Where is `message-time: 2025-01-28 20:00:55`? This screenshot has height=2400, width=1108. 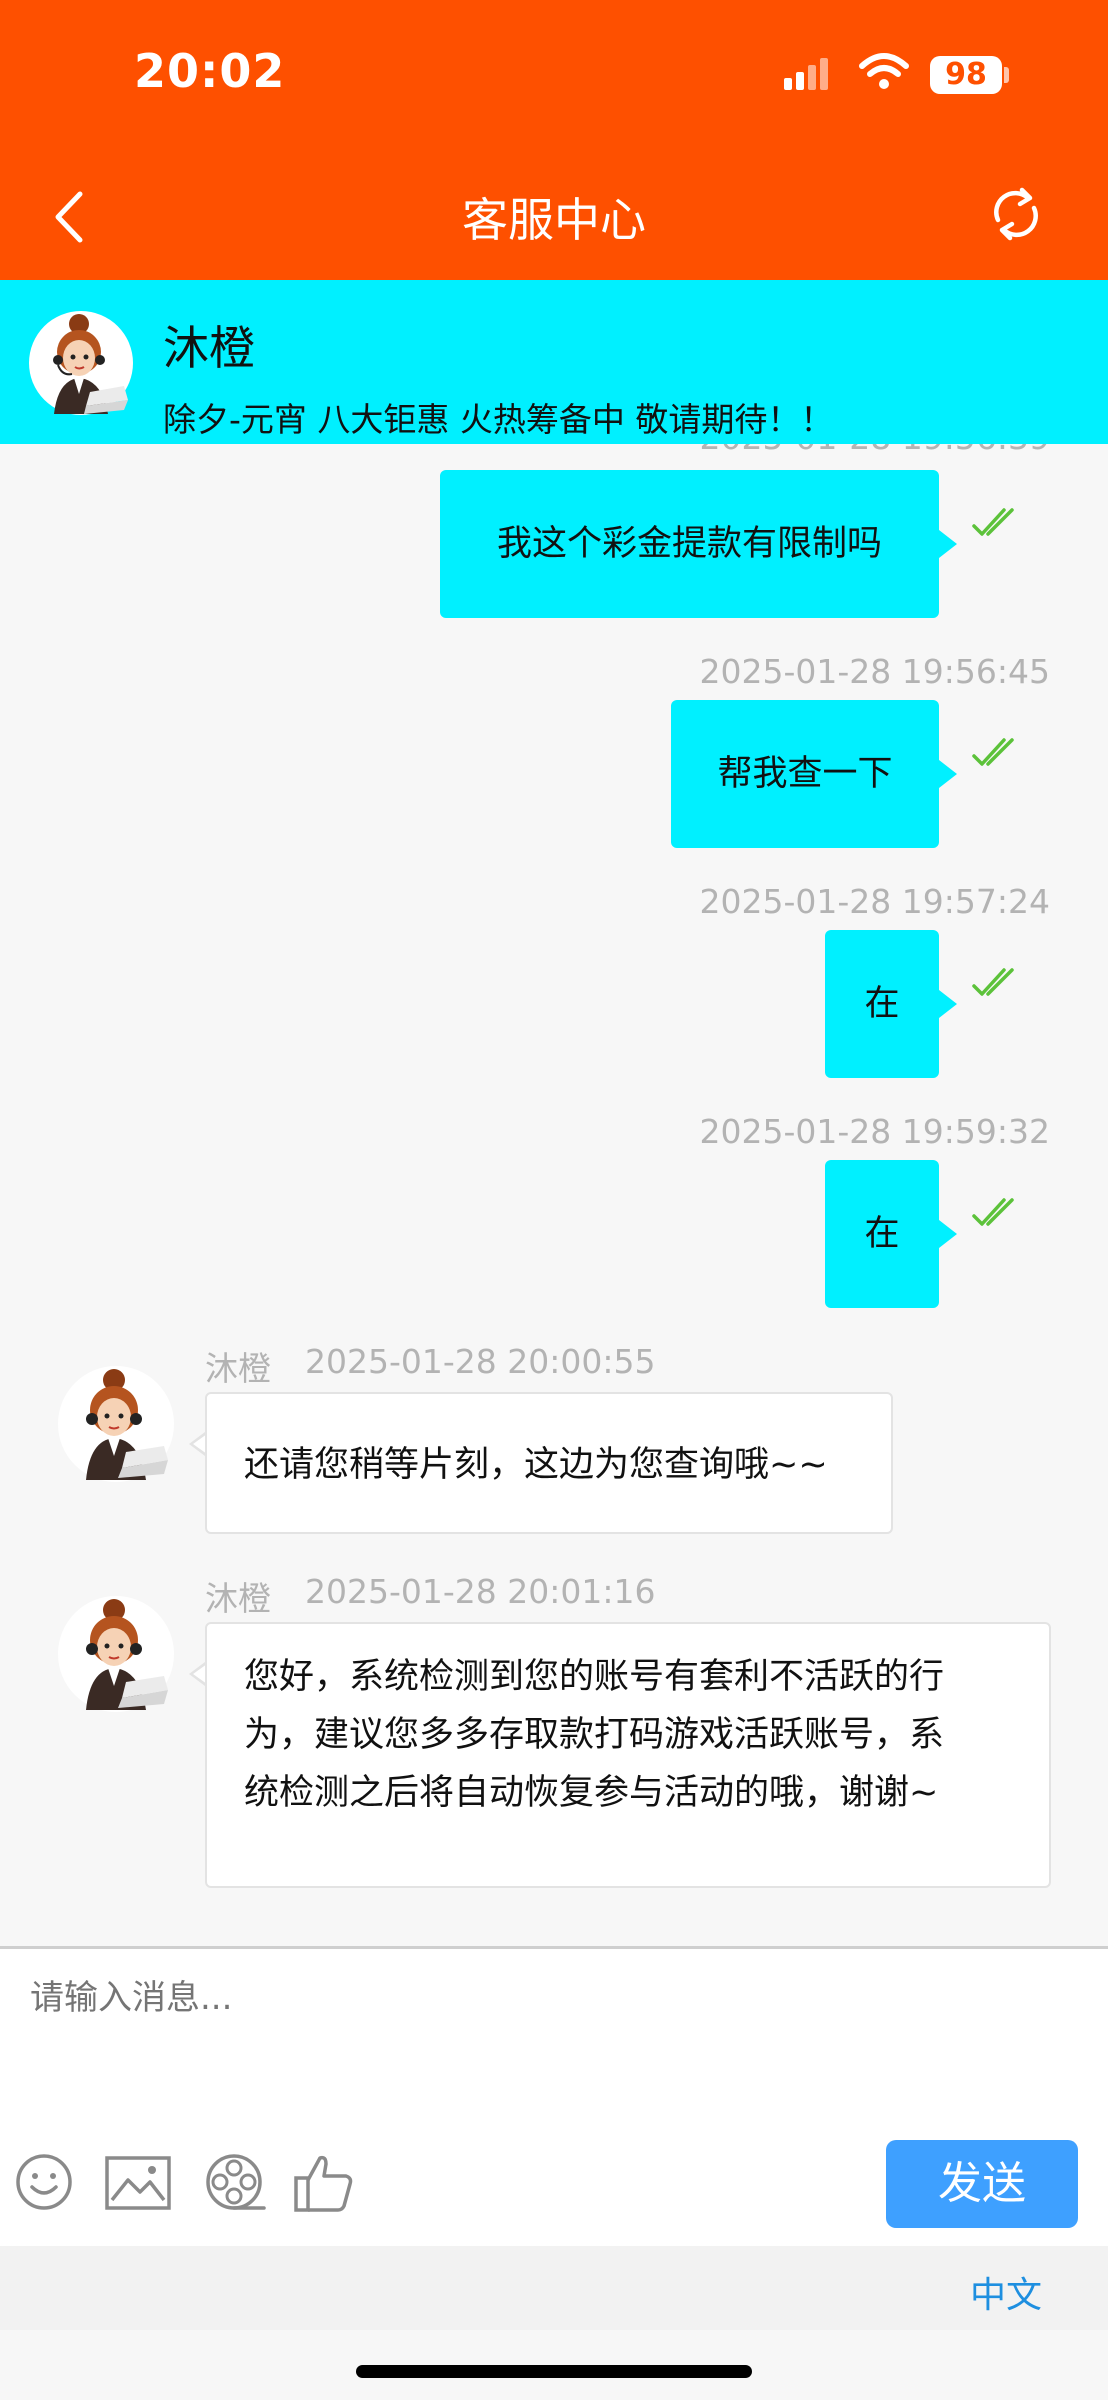 message-time: 2025-01-28 20:00:55 is located at coordinates (480, 1361).